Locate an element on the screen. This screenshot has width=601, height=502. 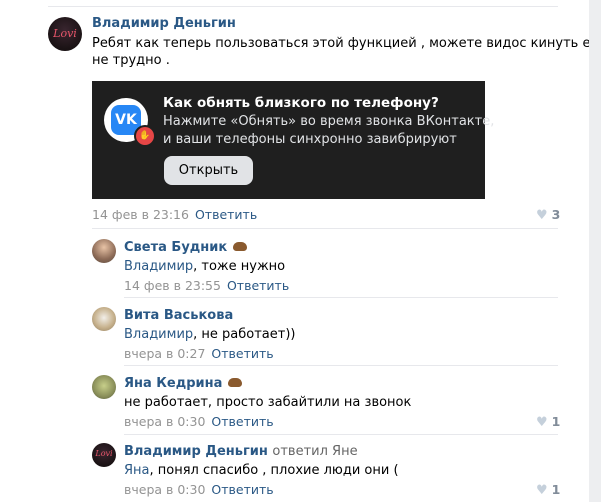
comment-text: Владимир, тоже нужно is located at coordinates (205, 266).